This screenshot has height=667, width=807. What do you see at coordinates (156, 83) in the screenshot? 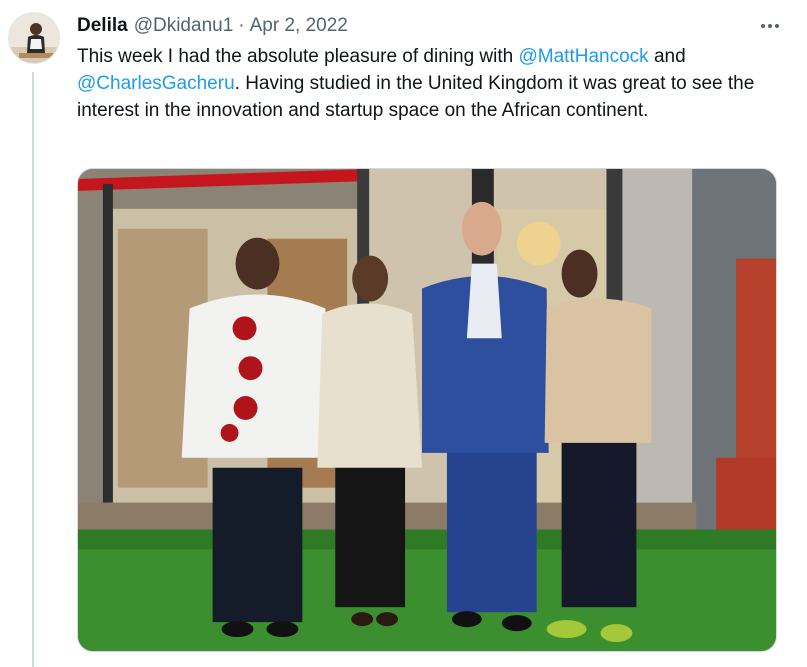
I see `mention-charlesgacheru: @CharlesGacheru` at bounding box center [156, 83].